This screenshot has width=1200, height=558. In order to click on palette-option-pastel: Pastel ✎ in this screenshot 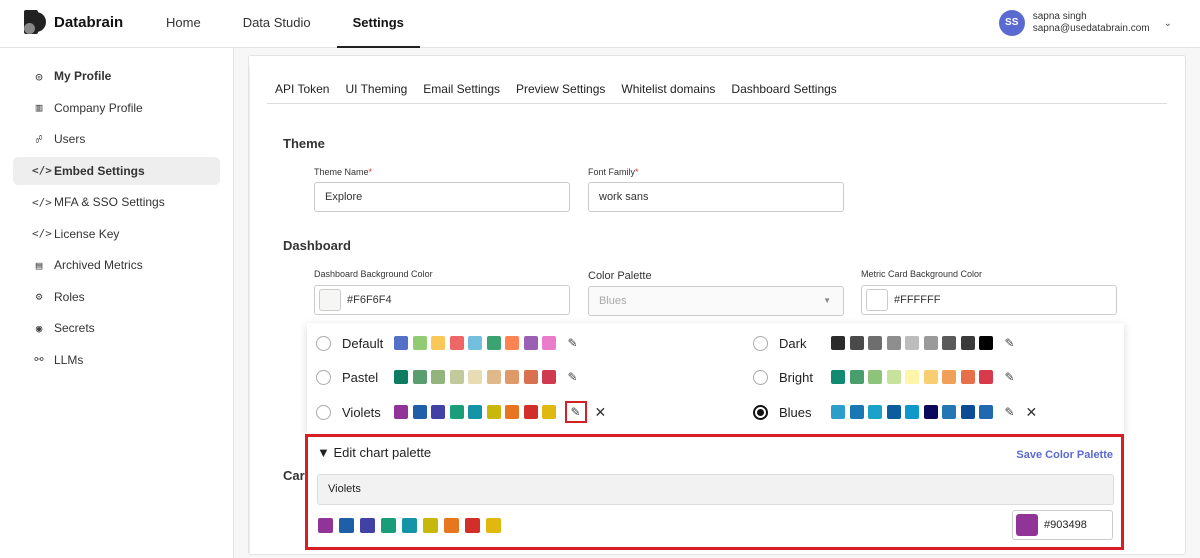, I will do `click(448, 377)`.